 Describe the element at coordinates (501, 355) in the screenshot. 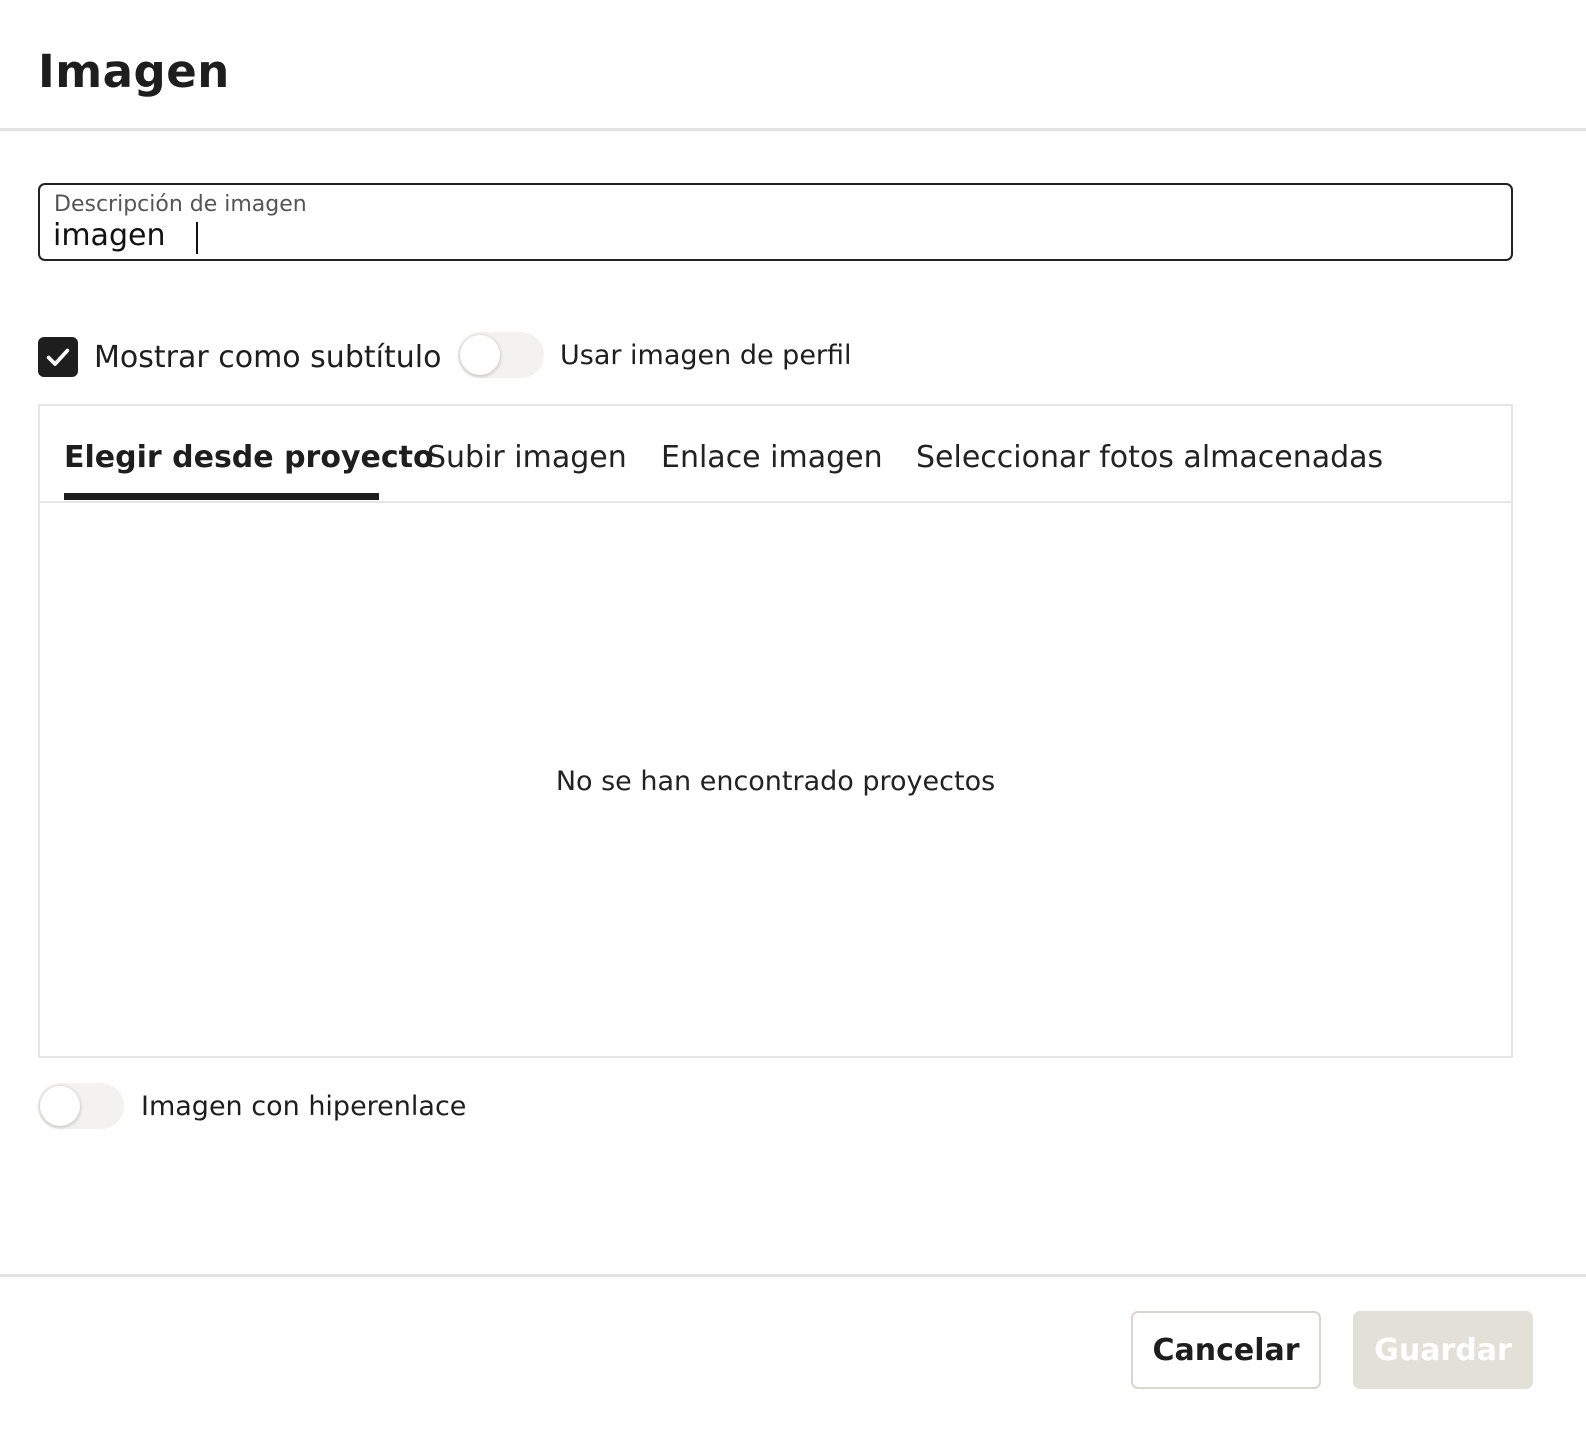

I see `use-profile-image-toggle` at that location.